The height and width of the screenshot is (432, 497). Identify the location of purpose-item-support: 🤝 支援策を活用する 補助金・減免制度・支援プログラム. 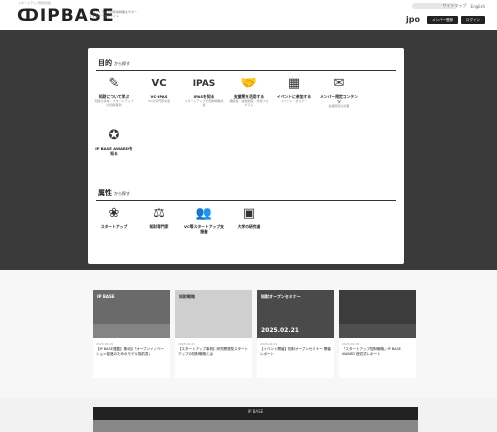
(249, 91).